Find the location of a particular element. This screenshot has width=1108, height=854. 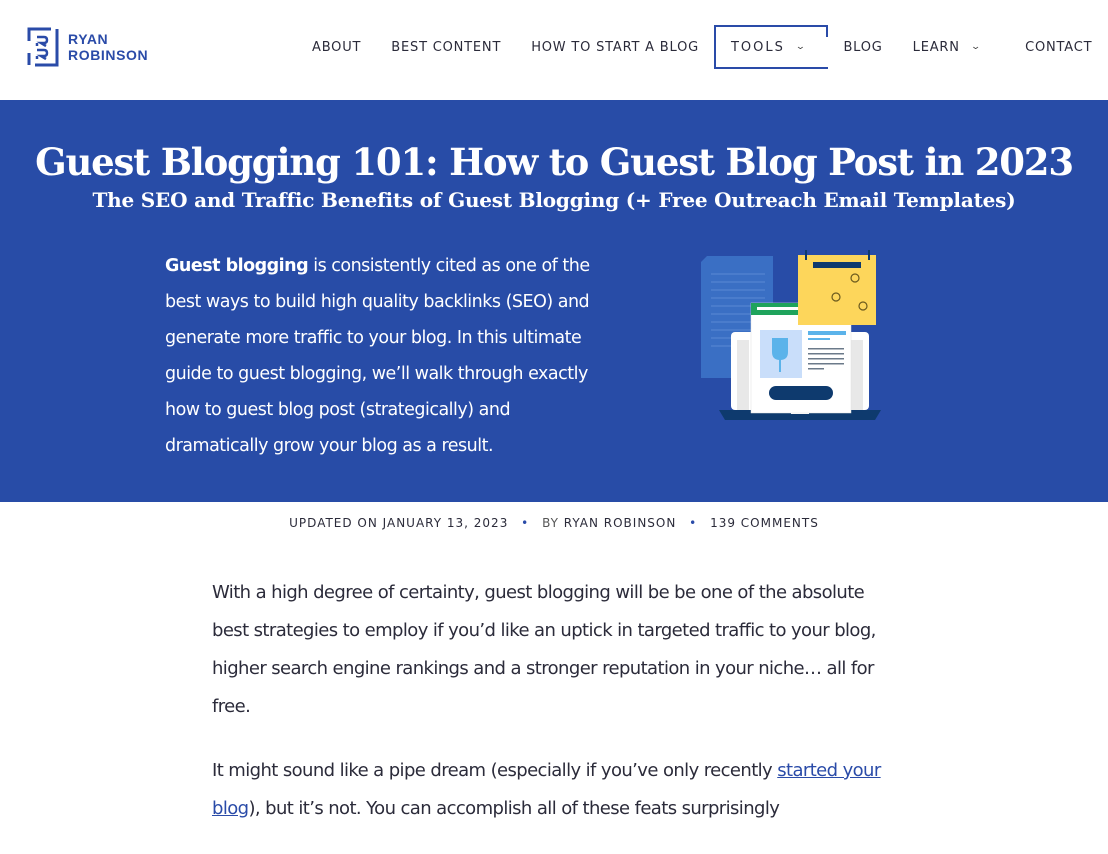

nav-label: CONTACT is located at coordinates (1059, 47).